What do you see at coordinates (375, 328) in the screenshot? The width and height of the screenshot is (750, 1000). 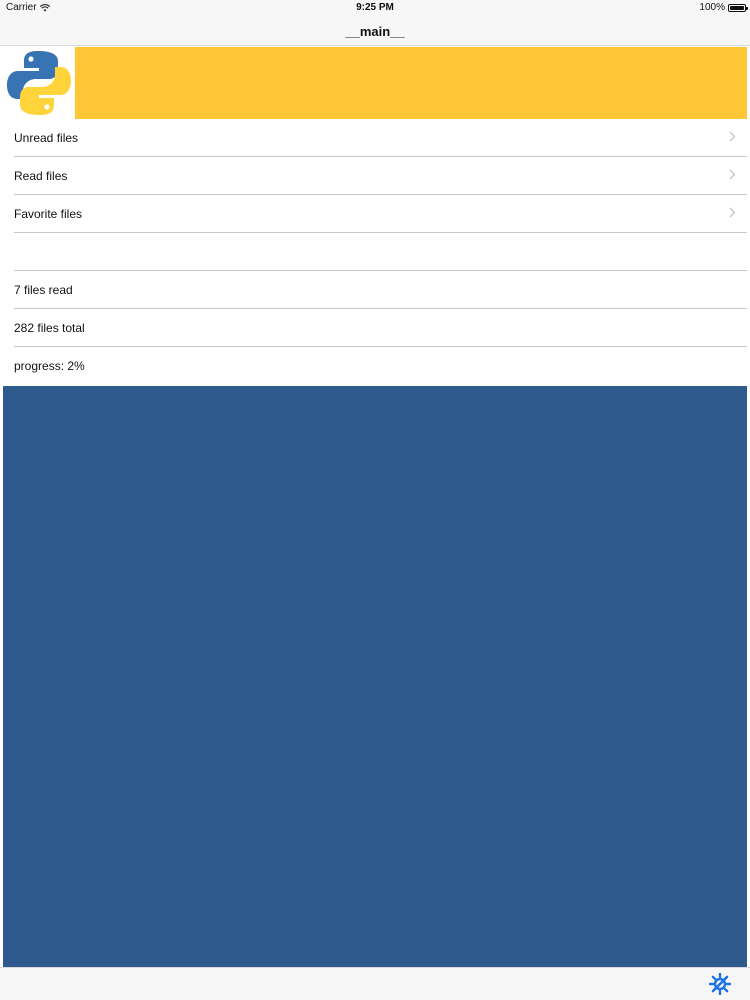 I see `stat-row-files-total: 282 files total` at bounding box center [375, 328].